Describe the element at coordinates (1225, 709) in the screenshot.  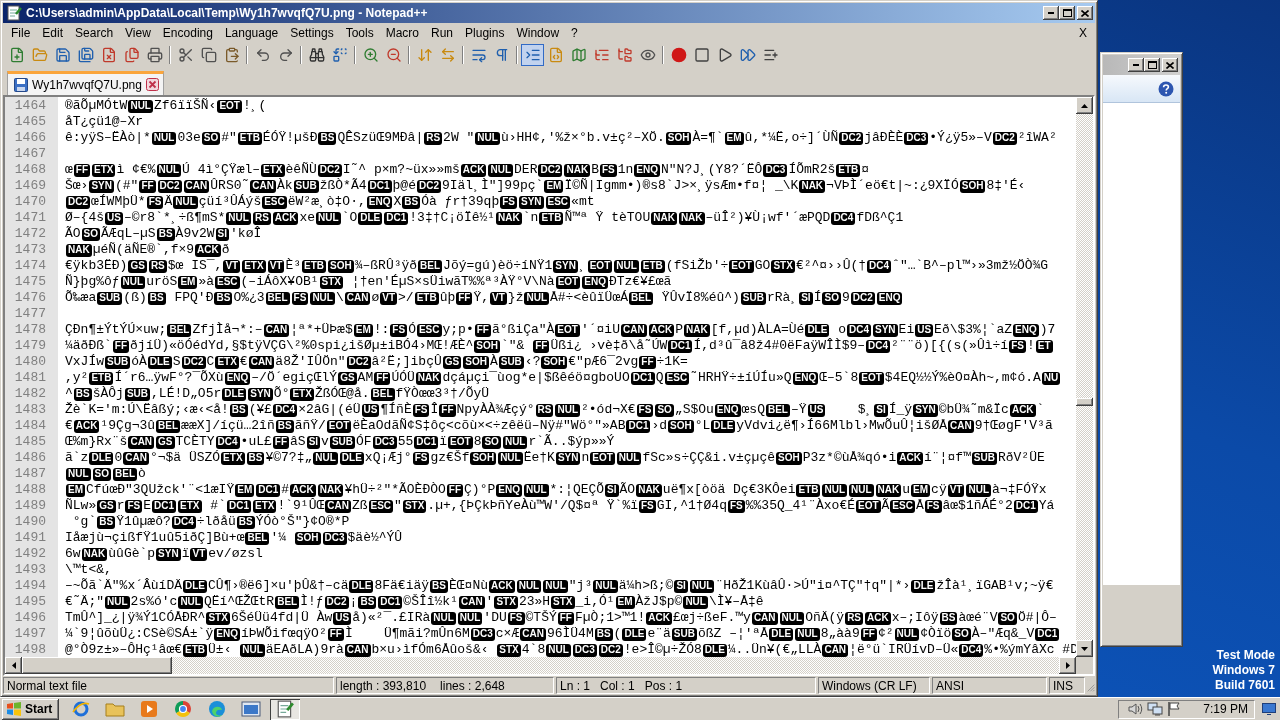
I see `clock: 7:19 PM` at that location.